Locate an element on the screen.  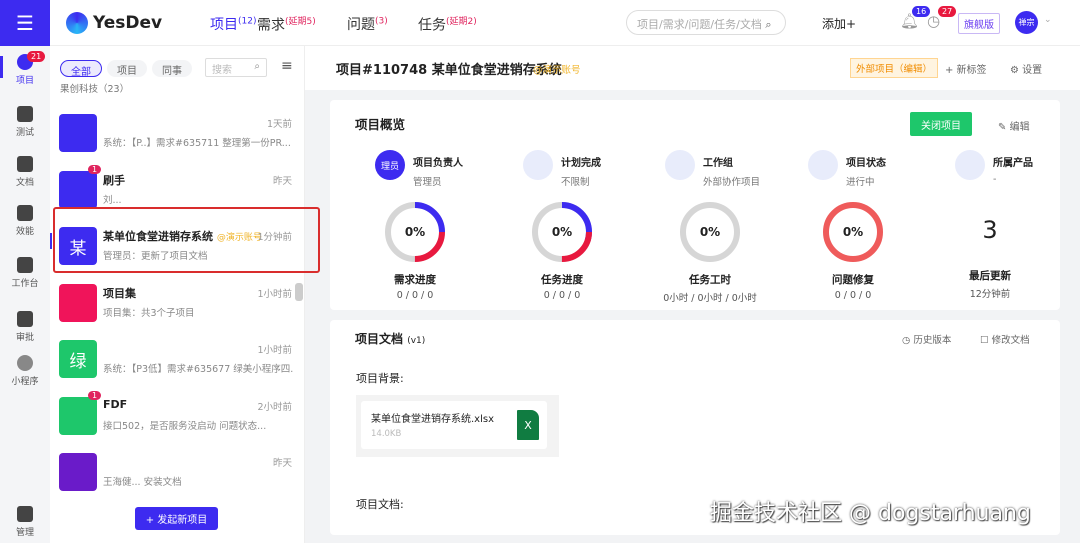
external-project-tag: 外部项目（编辑） is located at coordinates (894, 68).